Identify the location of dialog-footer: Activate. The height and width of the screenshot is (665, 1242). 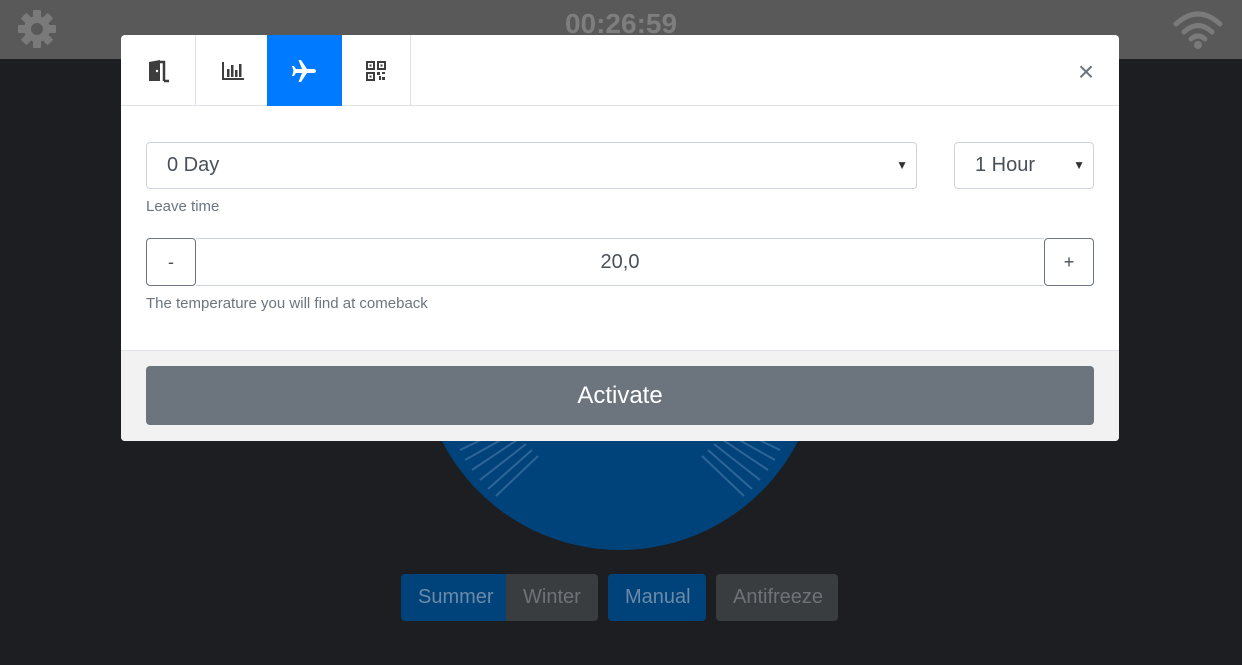
(620, 395).